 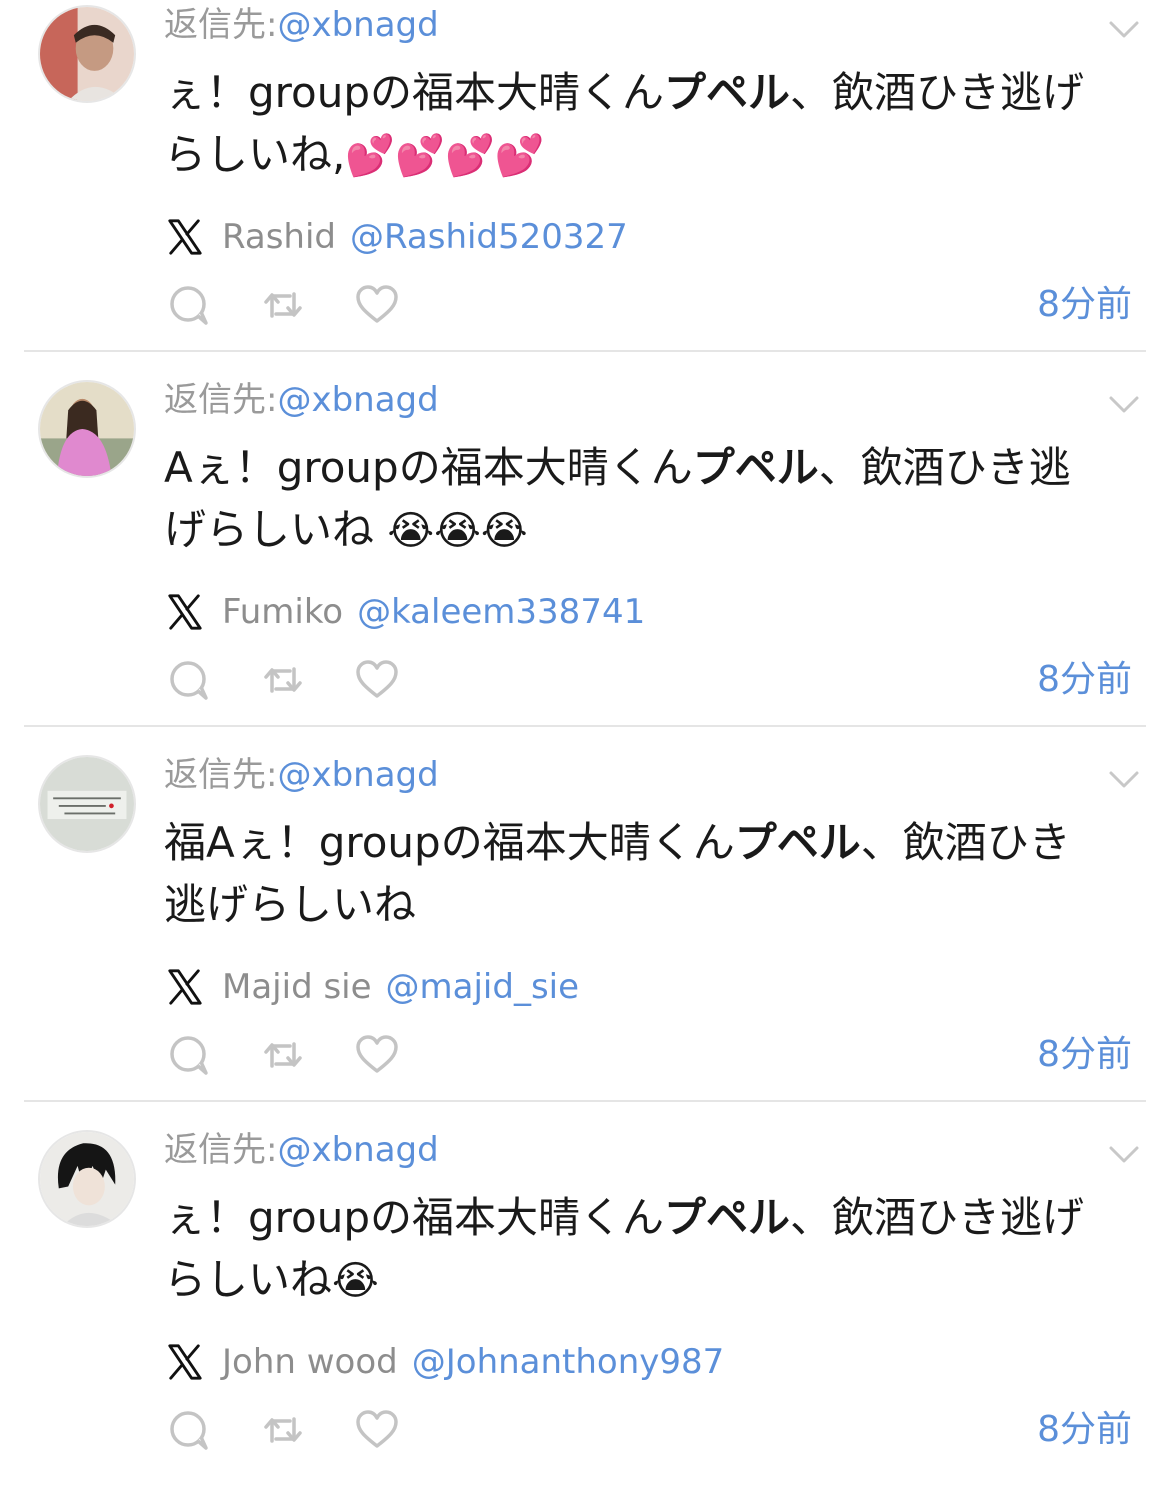 What do you see at coordinates (501, 612) in the screenshot?
I see `author-handle: @kaleem338741` at bounding box center [501, 612].